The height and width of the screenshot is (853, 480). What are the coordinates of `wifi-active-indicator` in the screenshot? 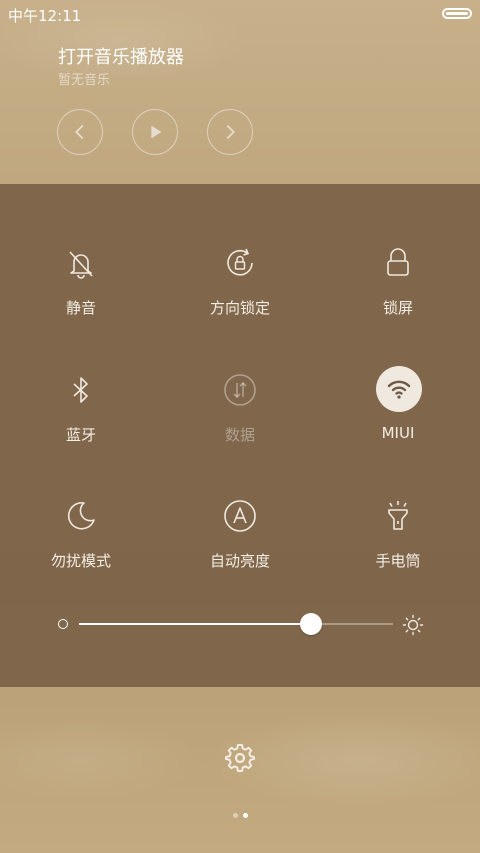 It's located at (399, 389).